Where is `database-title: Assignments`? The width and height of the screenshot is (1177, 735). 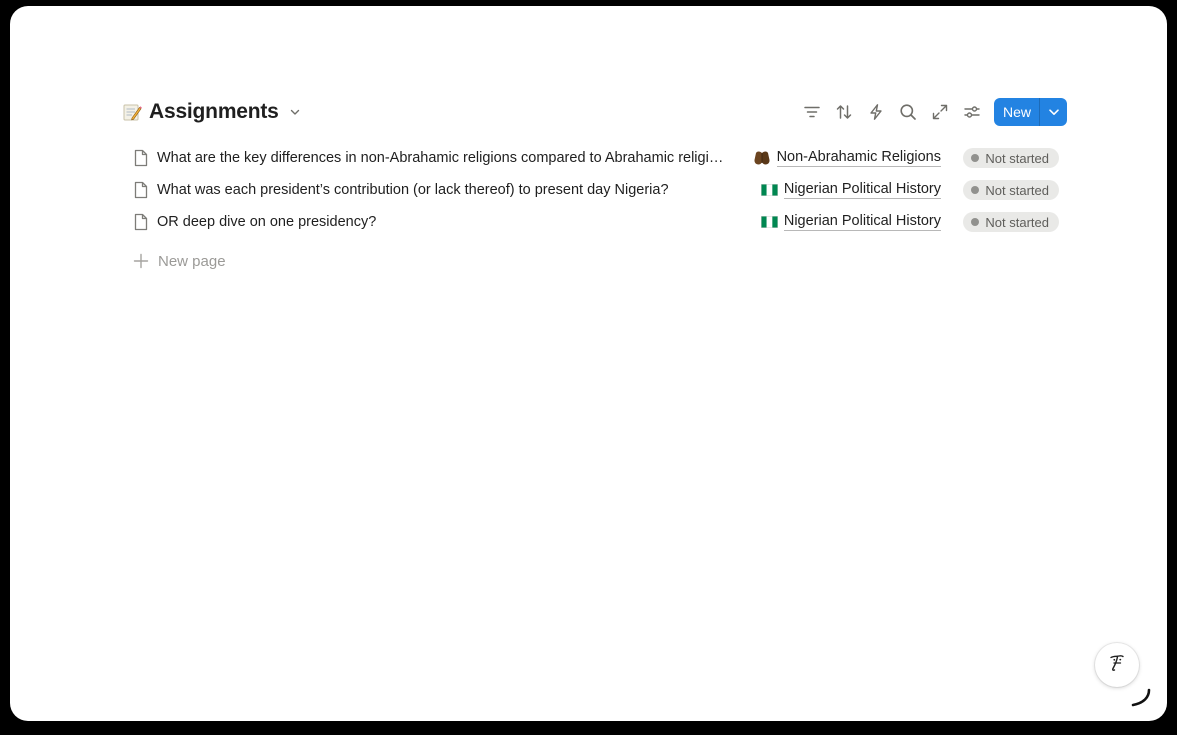
database-title: Assignments is located at coordinates (214, 111).